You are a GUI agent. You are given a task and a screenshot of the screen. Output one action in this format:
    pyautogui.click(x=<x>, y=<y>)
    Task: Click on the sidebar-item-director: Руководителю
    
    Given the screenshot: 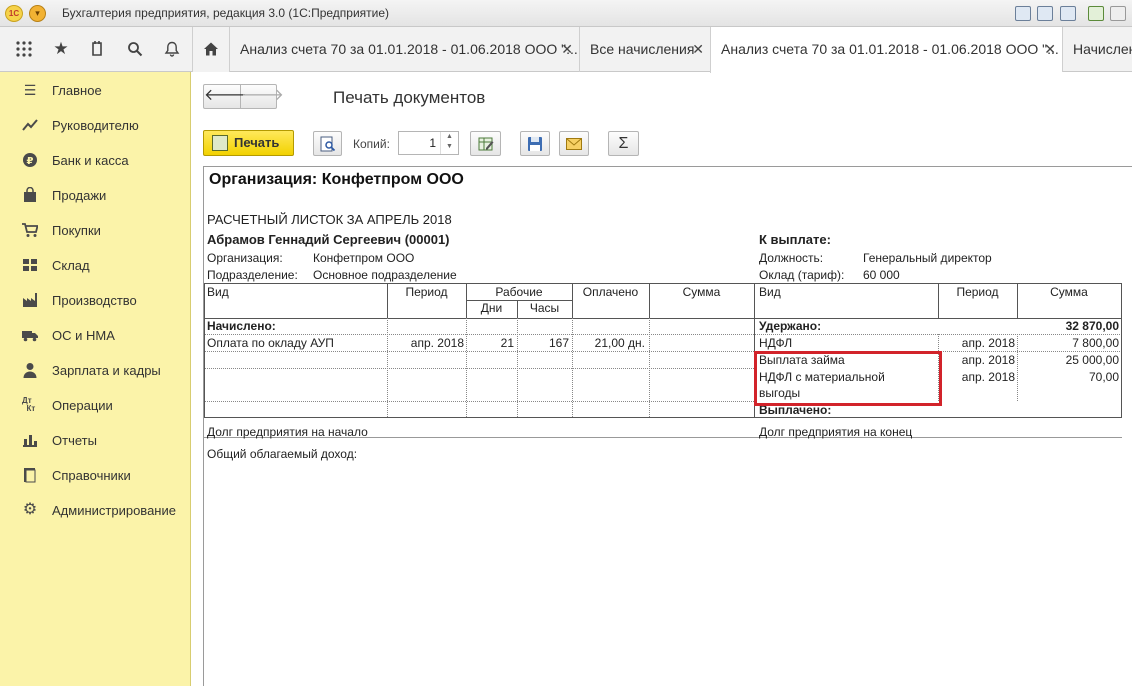 What is the action you would take?
    pyautogui.click(x=95, y=125)
    